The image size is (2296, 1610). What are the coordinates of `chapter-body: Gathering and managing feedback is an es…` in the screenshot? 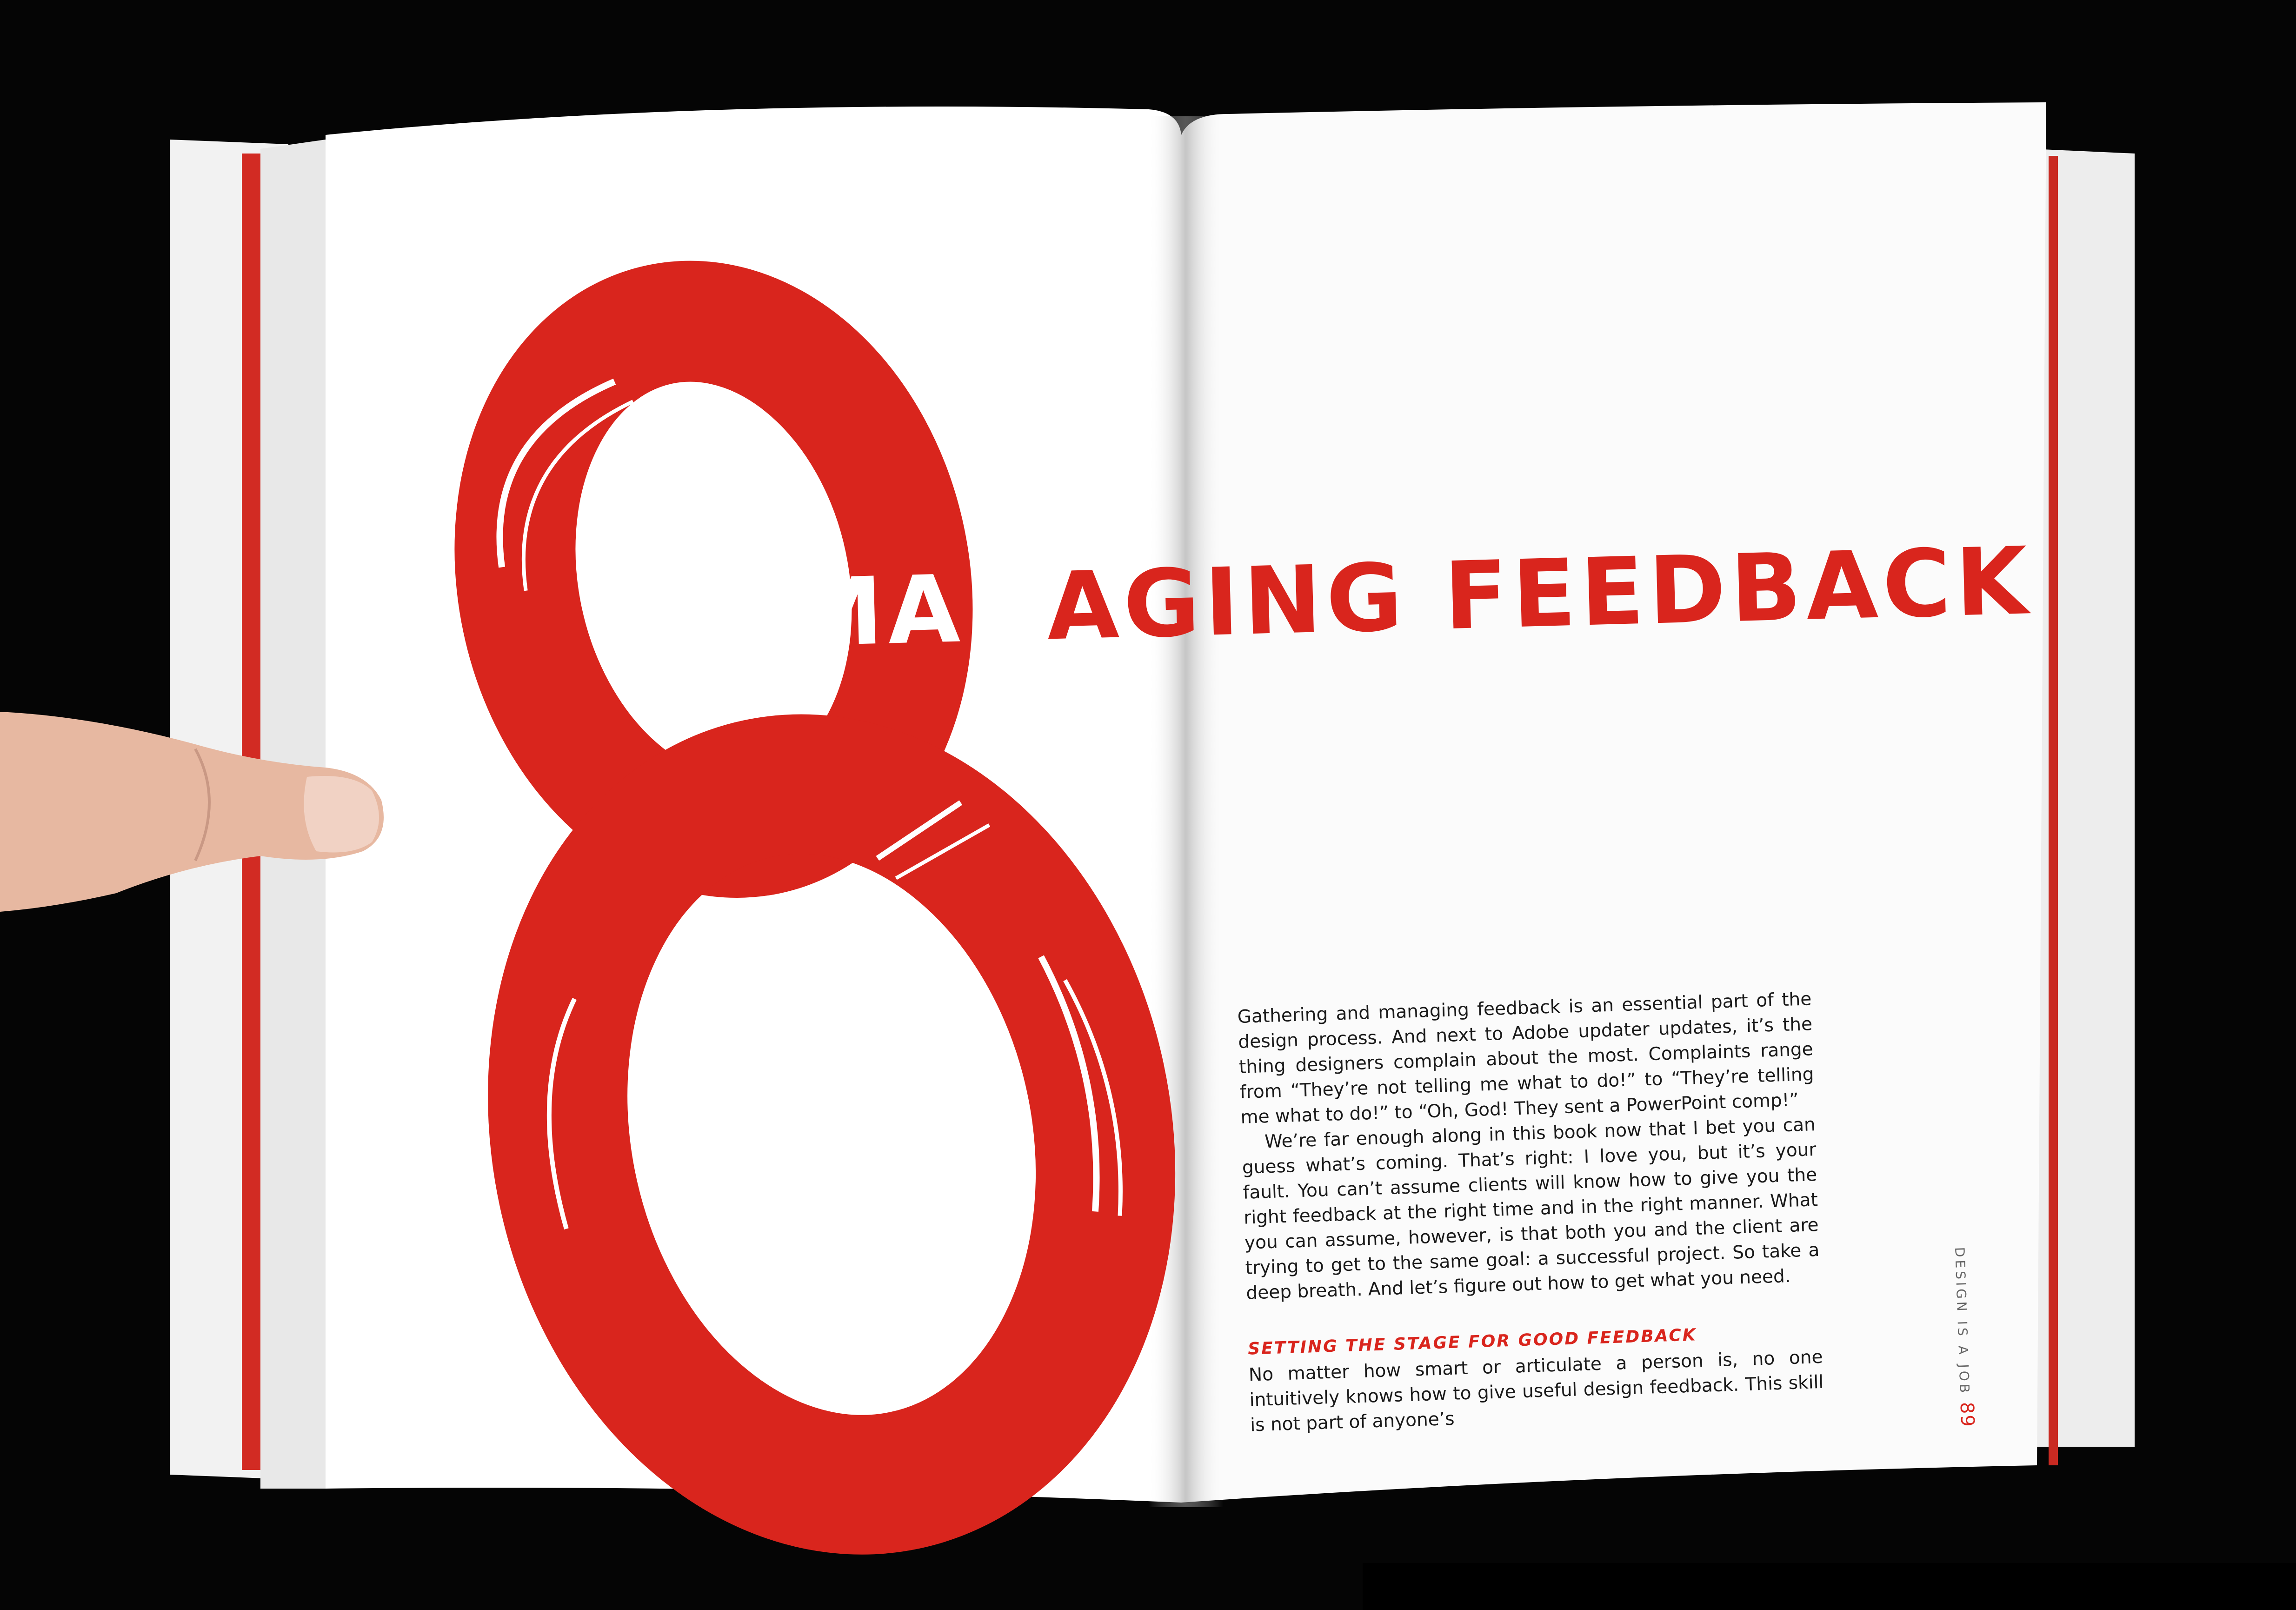 It's located at (1531, 1212).